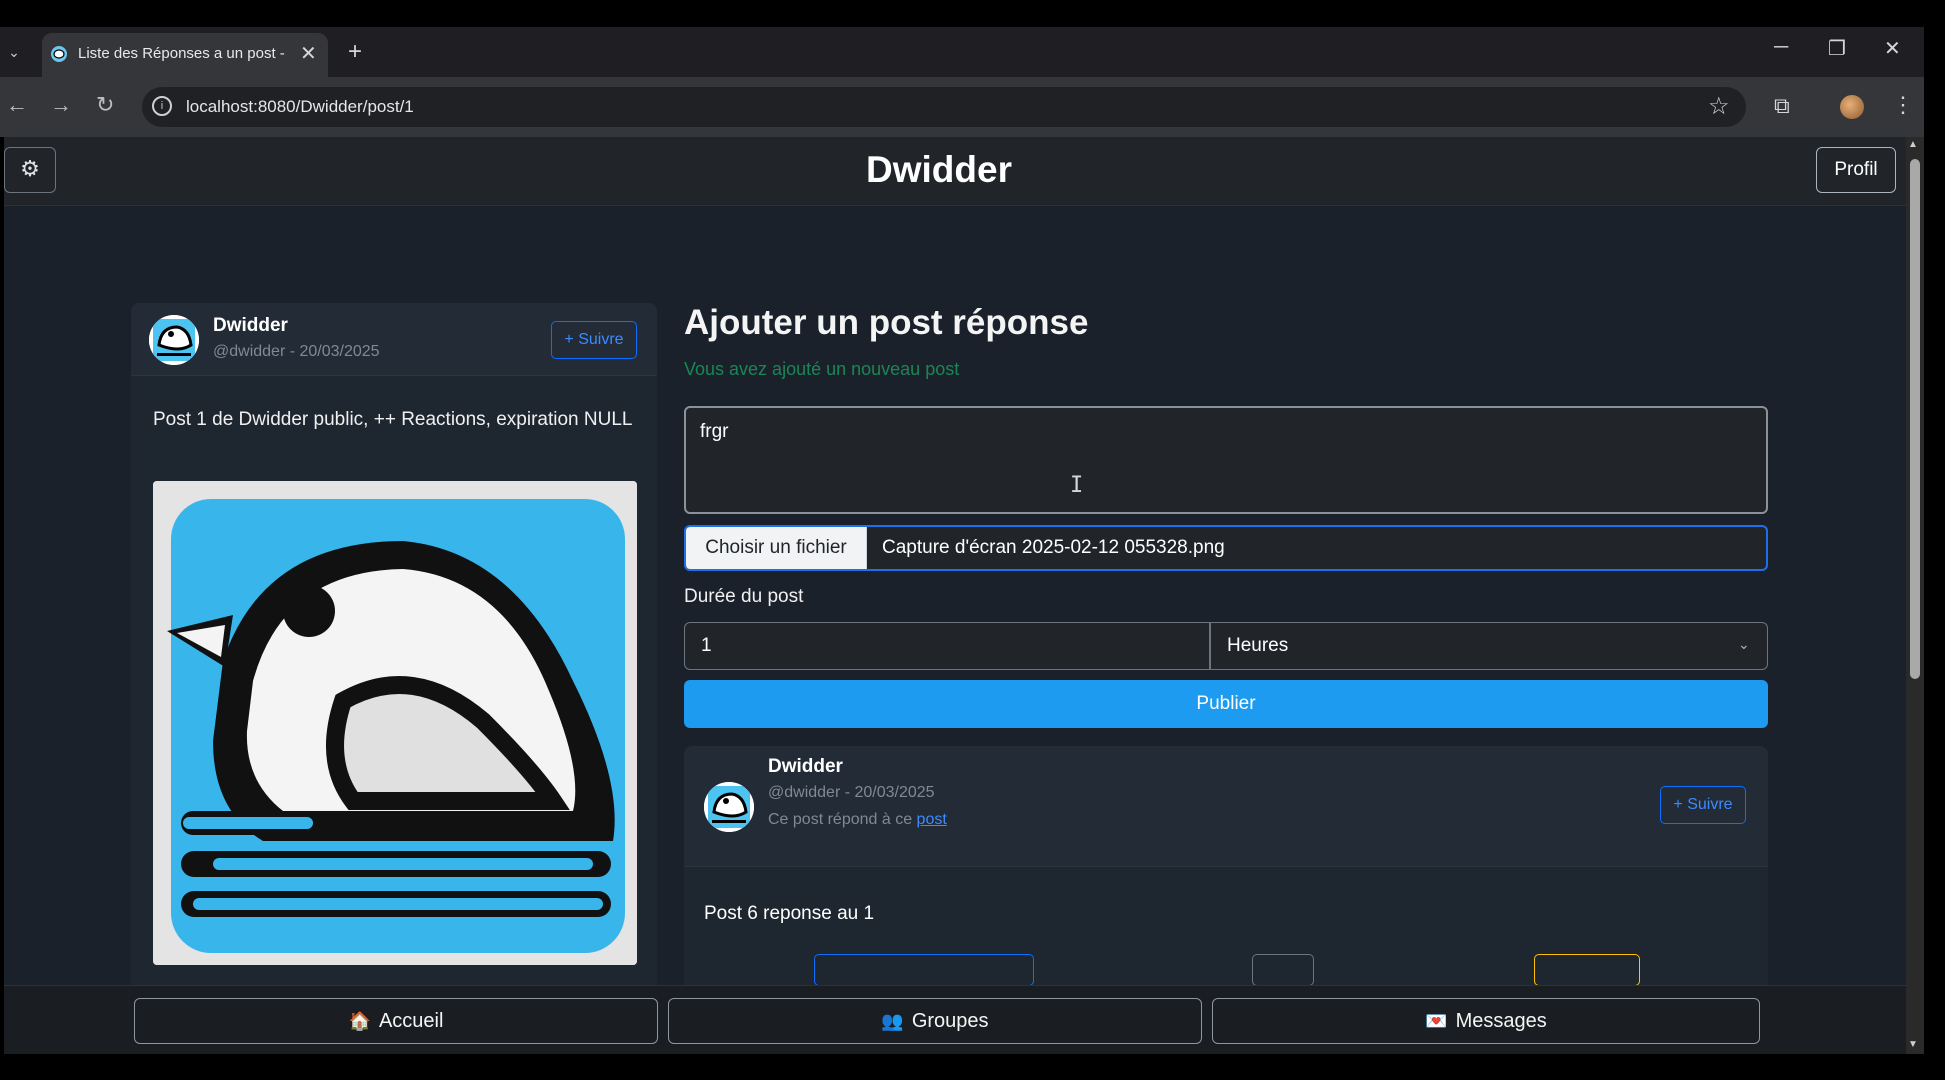 The image size is (1945, 1080). What do you see at coordinates (1781, 47) in the screenshot?
I see `minimize-icon: ─` at bounding box center [1781, 47].